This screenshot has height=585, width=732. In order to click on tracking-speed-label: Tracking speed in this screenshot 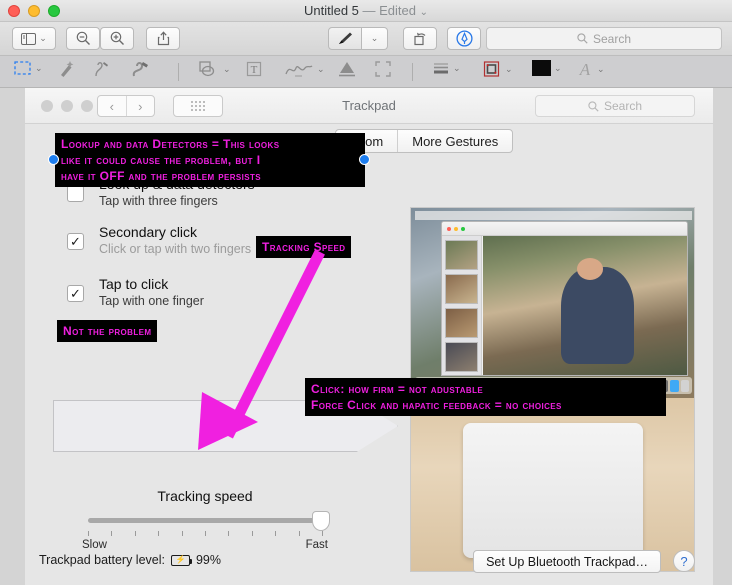, I will do `click(205, 496)`.